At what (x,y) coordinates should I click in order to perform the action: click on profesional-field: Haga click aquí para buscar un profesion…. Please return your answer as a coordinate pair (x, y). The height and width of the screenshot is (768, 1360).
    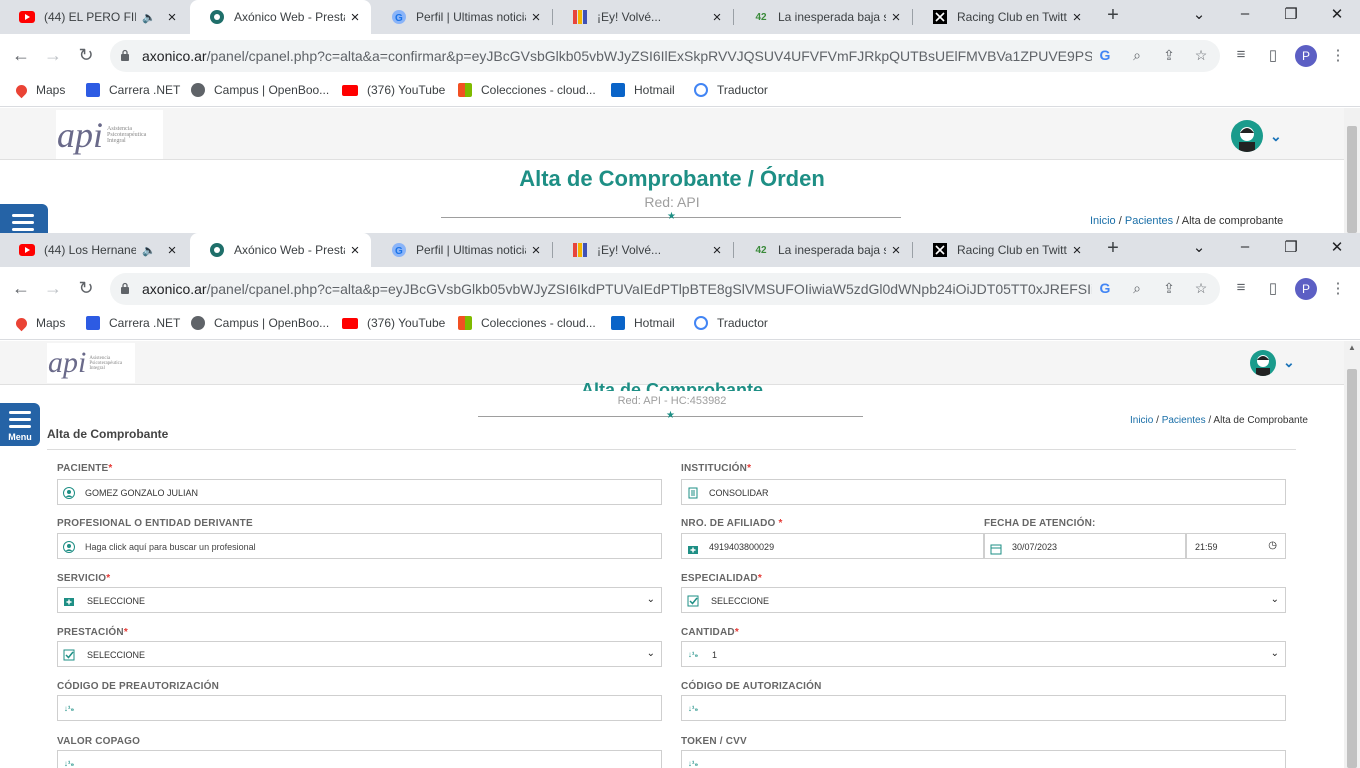
    Looking at the image, I should click on (359, 546).